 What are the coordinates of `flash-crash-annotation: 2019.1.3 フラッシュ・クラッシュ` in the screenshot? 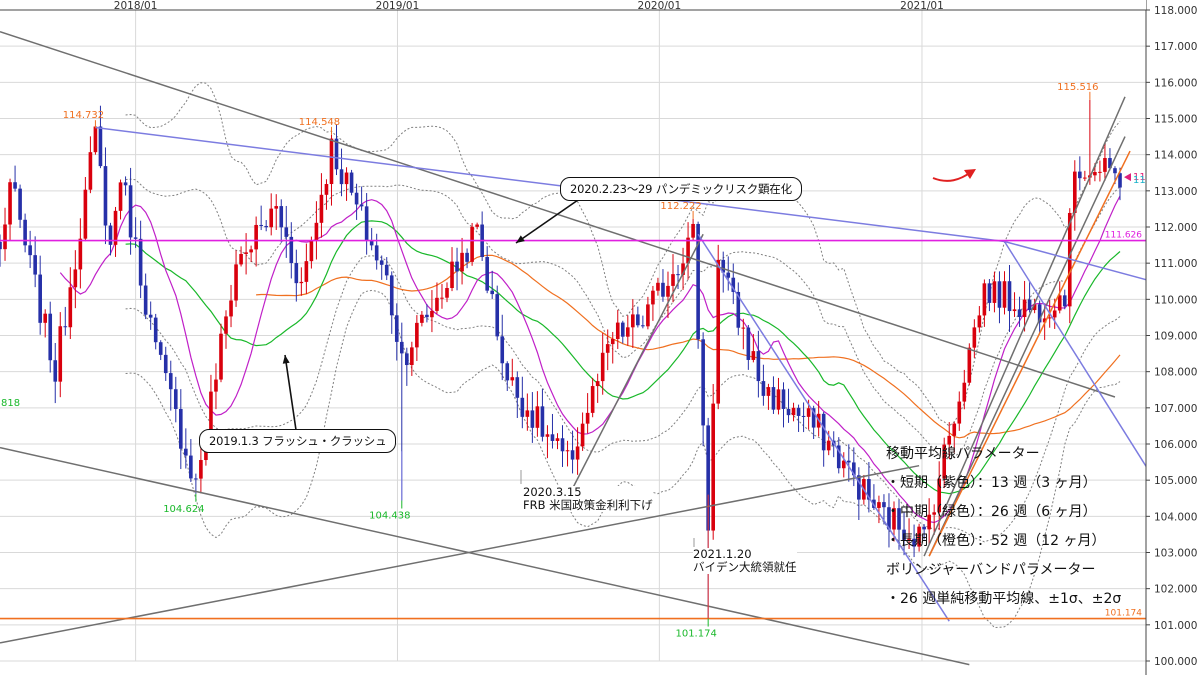 It's located at (298, 441).